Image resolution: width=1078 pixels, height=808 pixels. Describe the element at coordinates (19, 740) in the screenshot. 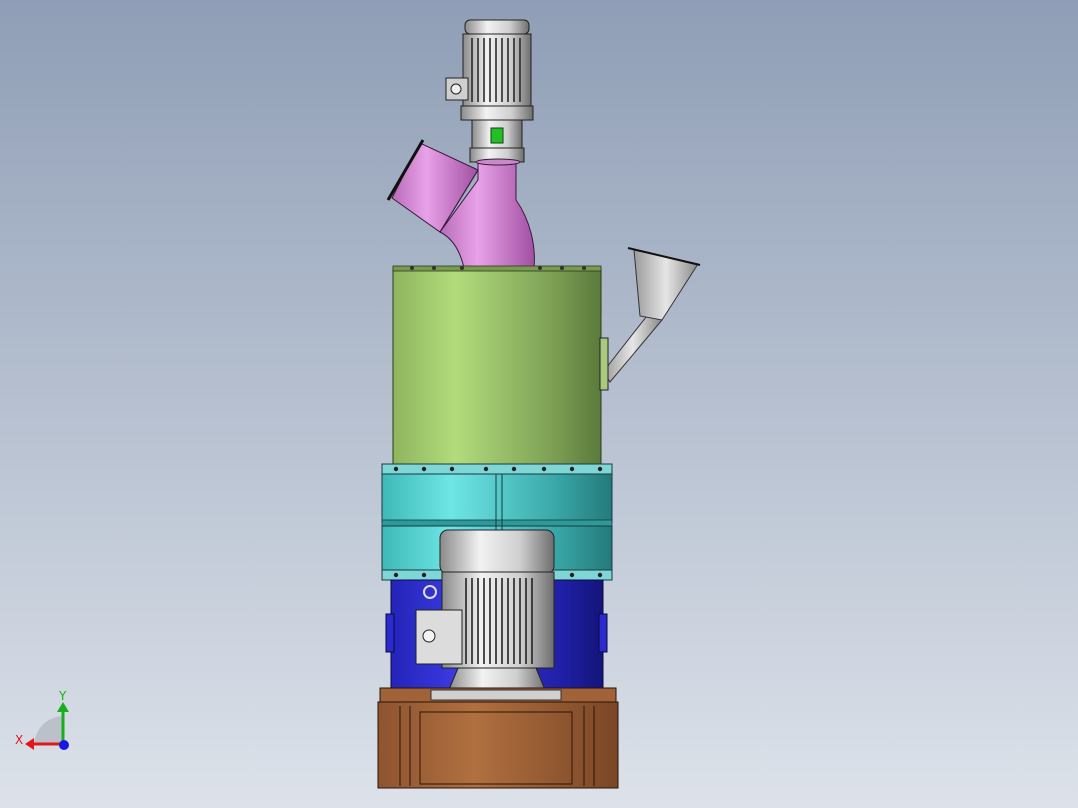

I see `triad-x-label: X` at that location.